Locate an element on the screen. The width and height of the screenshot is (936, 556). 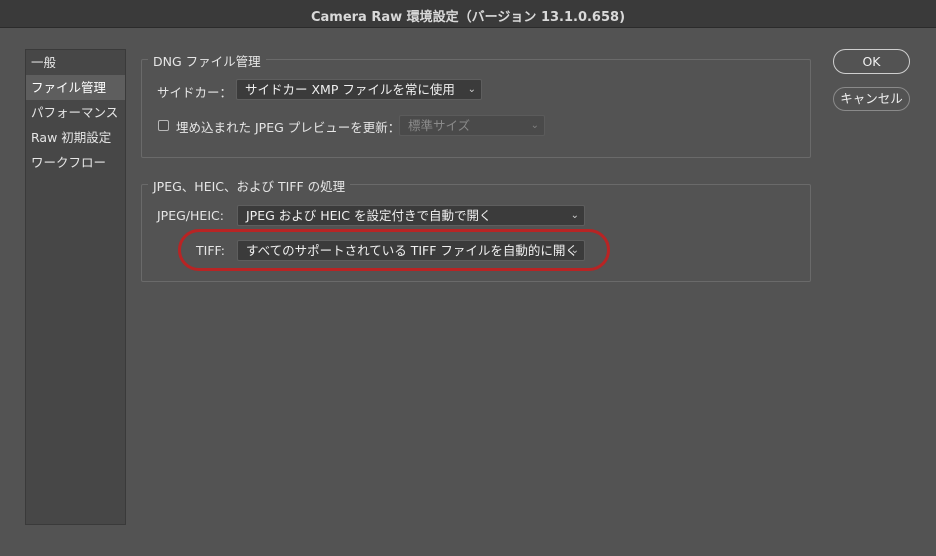
sidecar-select: サイドカー XMP ファイルを常に使用 ⌄ is located at coordinates (359, 89).